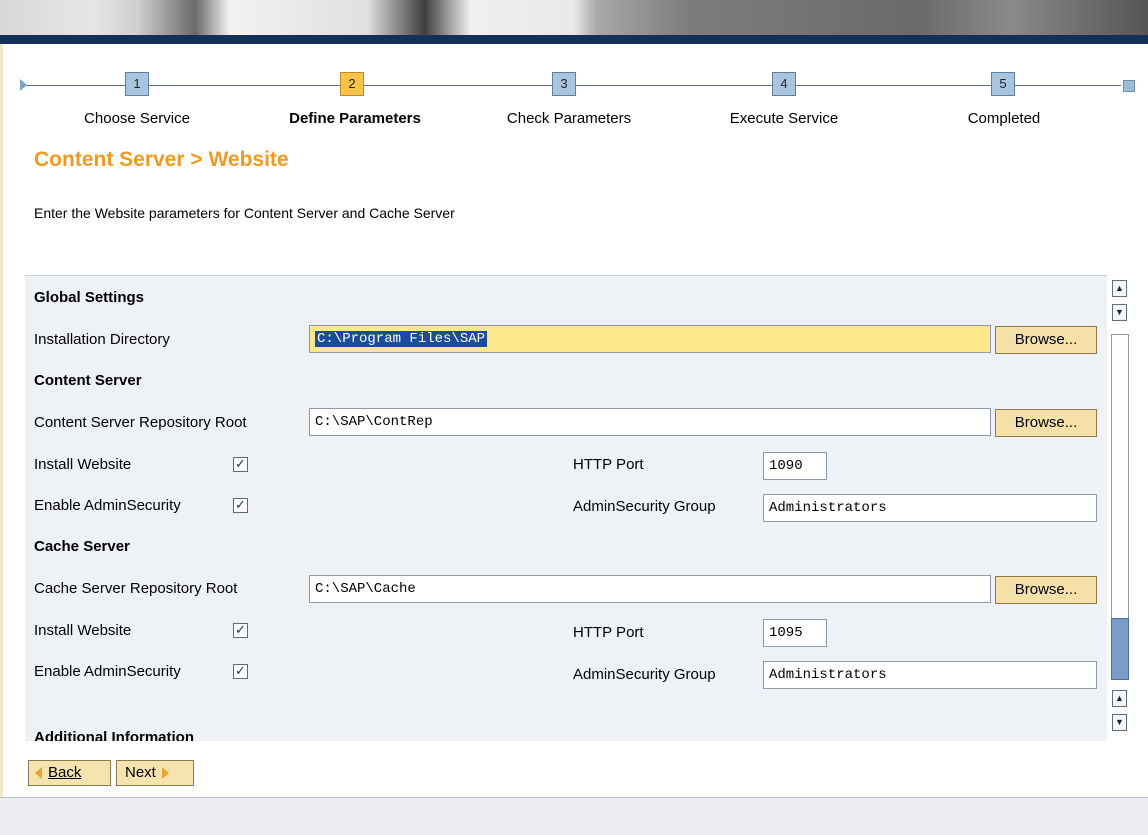 The width and height of the screenshot is (1148, 835). Describe the element at coordinates (23, 85) in the screenshot. I see `roadmap-start-icon` at that location.